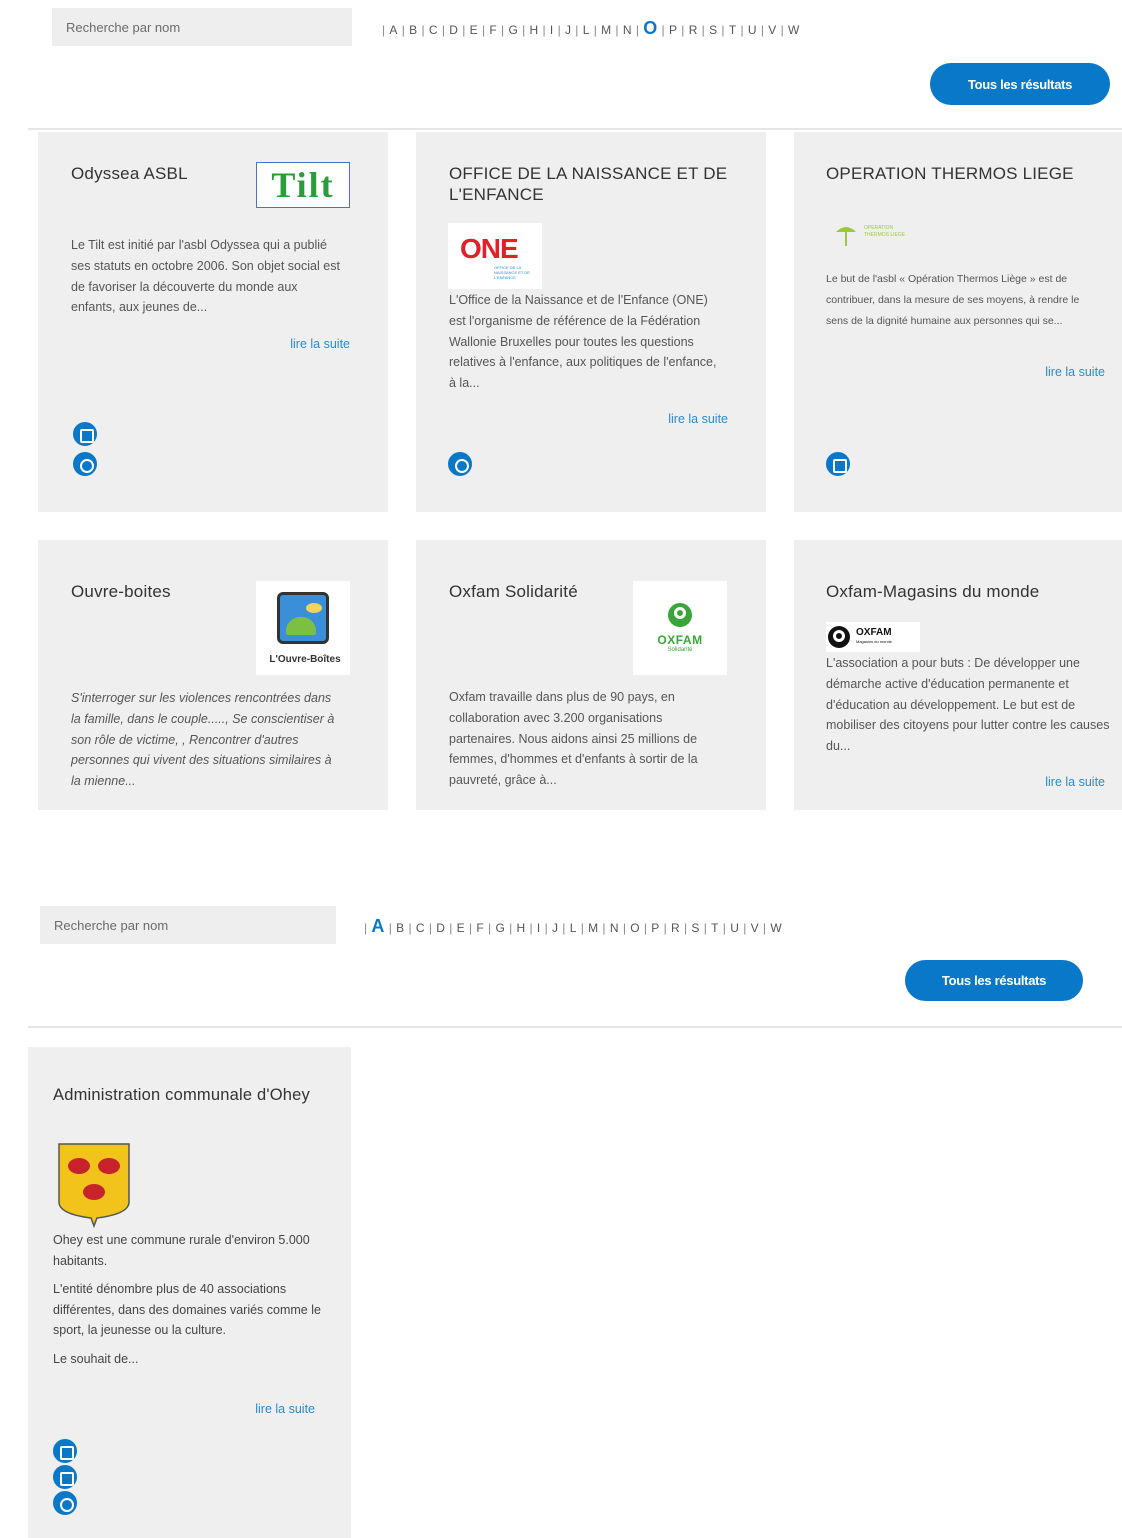 The image size is (1122, 1538). Describe the element at coordinates (971, 173) in the screenshot. I see `card-title: OPERATION THERMOS LIEGE` at that location.